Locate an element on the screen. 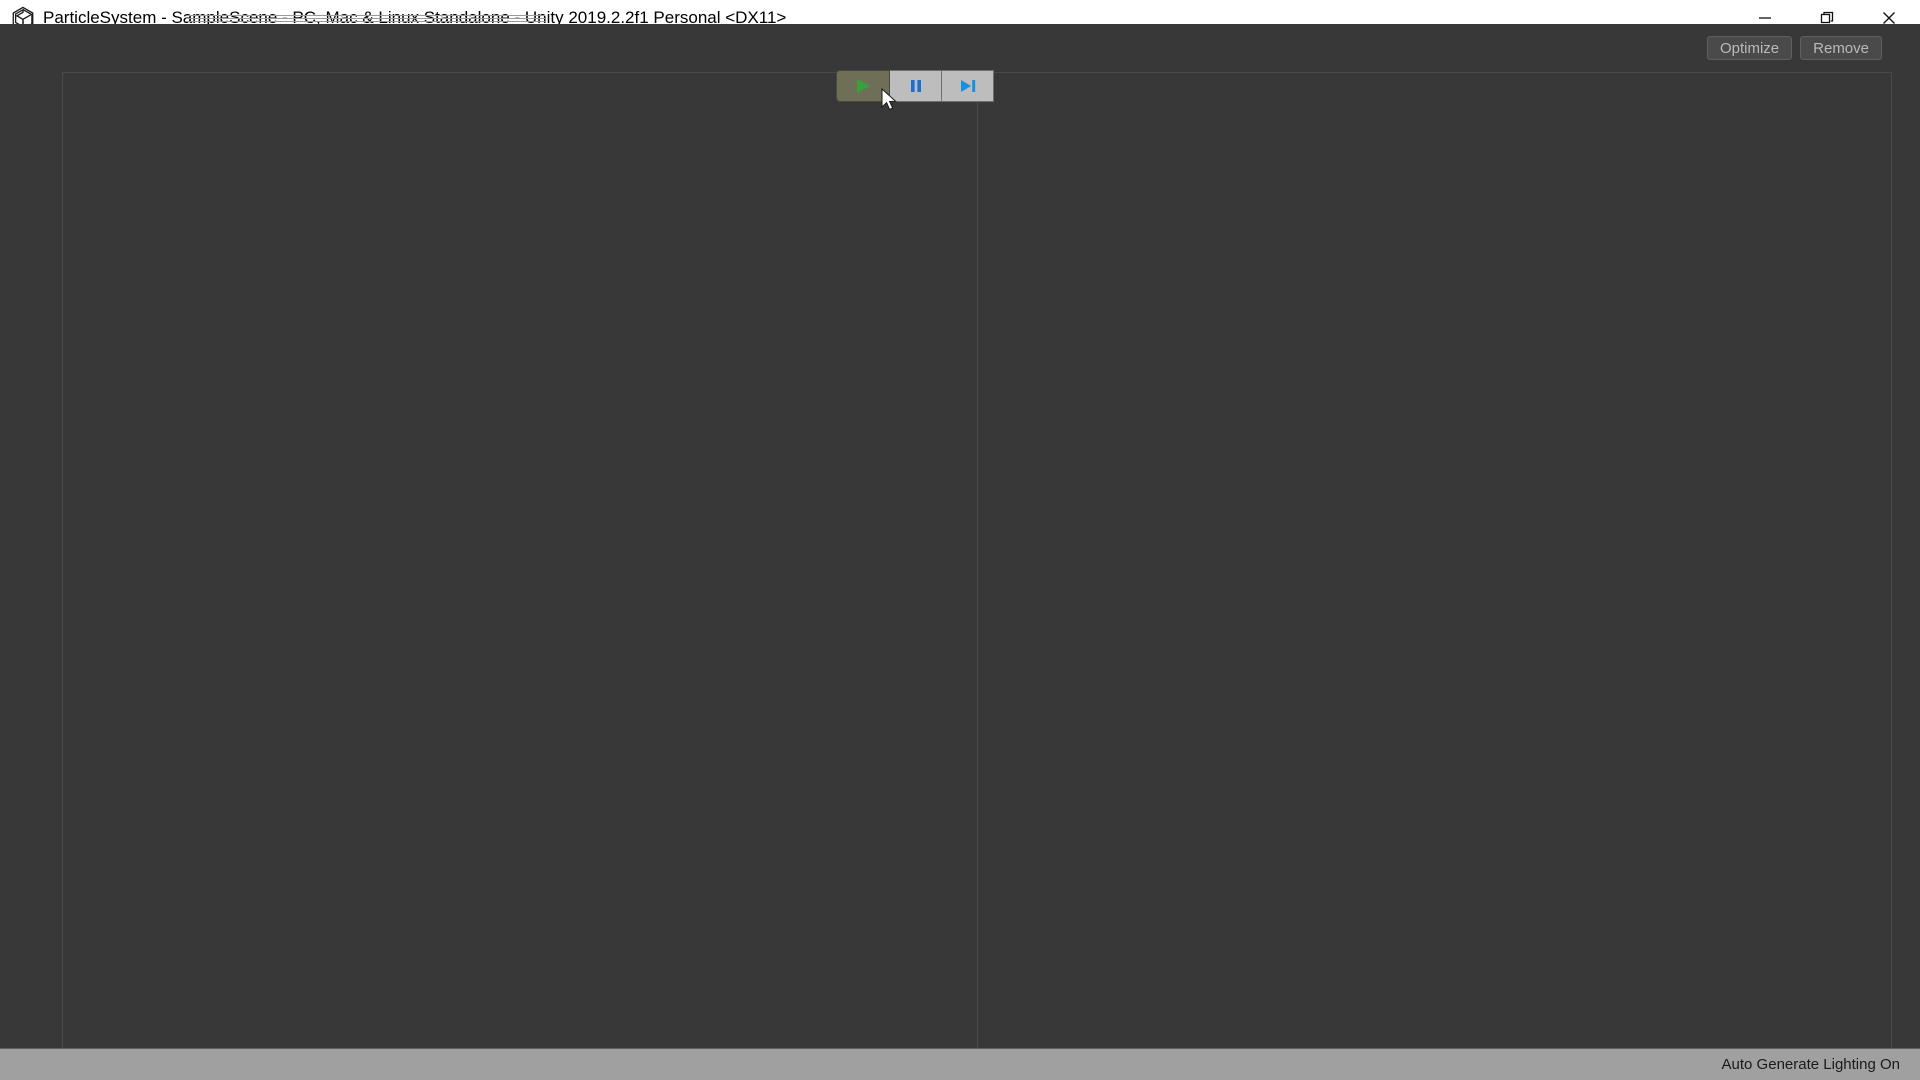  mouse-cursor-icon is located at coordinates (889, 99).